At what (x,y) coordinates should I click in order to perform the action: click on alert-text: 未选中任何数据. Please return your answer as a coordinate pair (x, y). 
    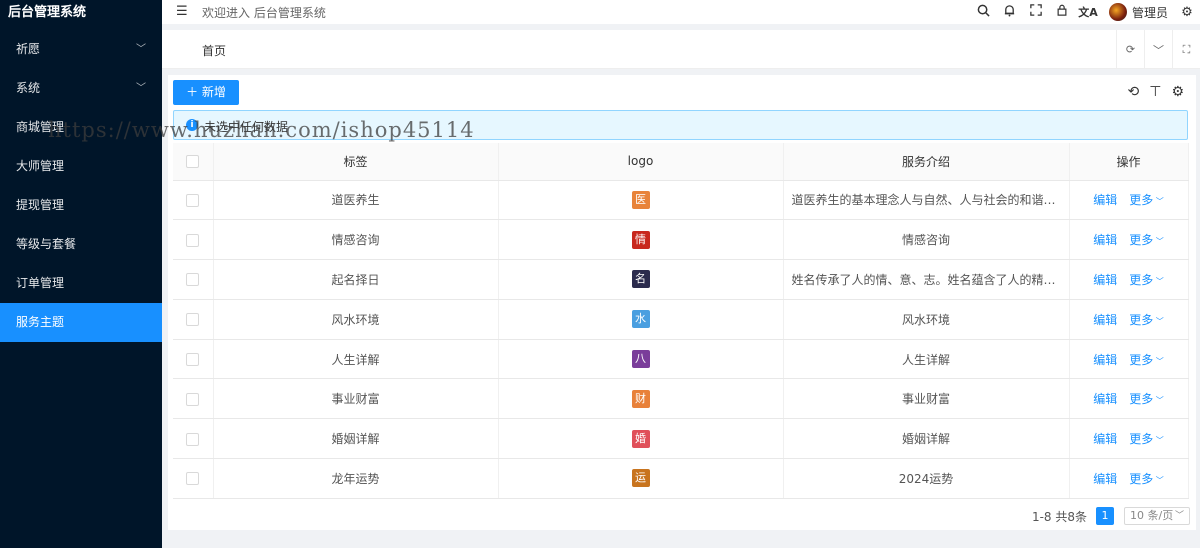
    Looking at the image, I should click on (246, 127).